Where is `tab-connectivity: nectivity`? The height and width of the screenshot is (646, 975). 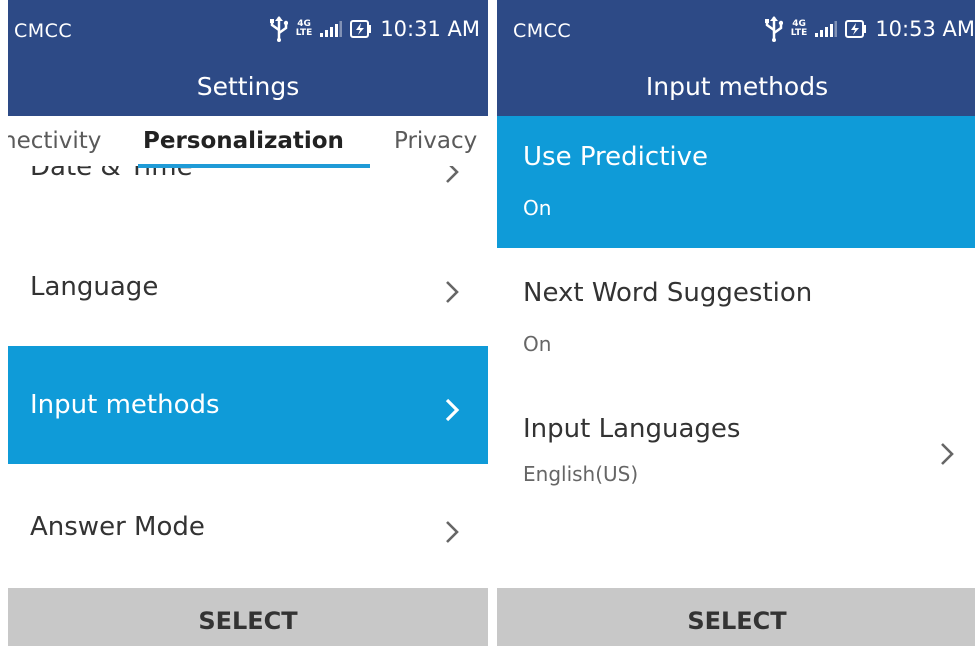 tab-connectivity: nectivity is located at coordinates (54, 141).